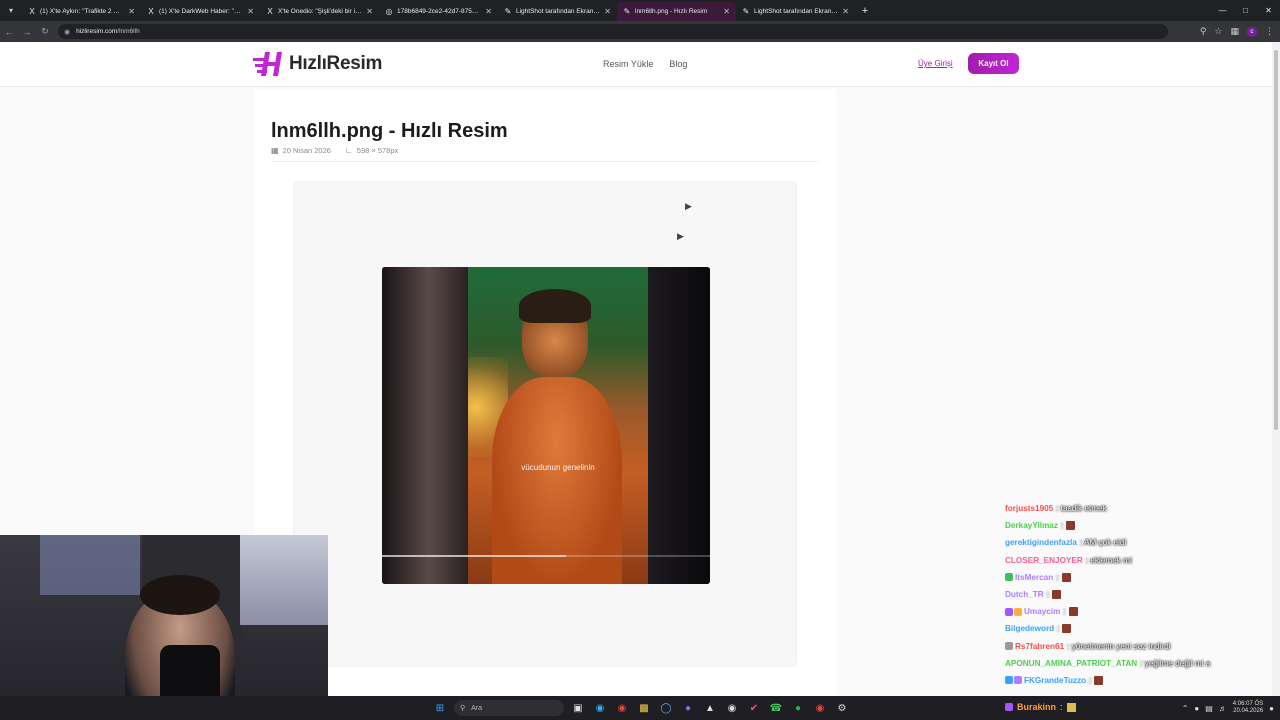 The height and width of the screenshot is (720, 1280). I want to click on uploaded-image: vücudunun genelinin, so click(546, 425).